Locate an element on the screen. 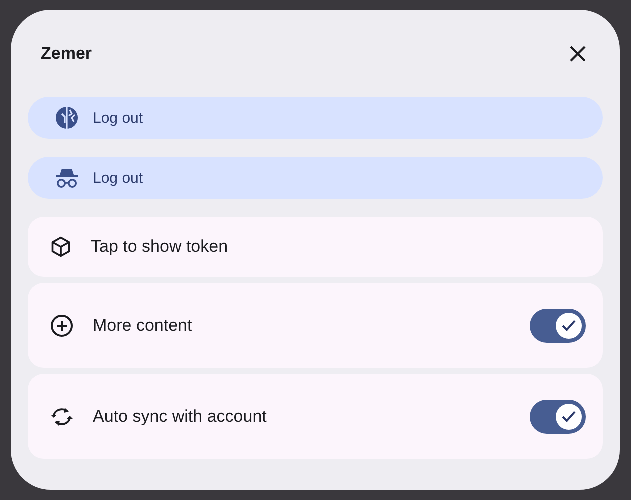 This screenshot has height=500, width=631. cube-icon is located at coordinates (61, 247).